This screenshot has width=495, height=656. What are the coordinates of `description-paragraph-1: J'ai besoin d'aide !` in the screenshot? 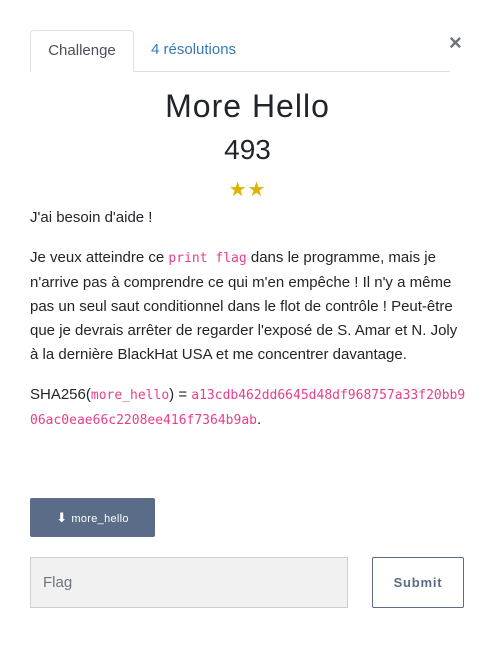 It's located at (91, 217).